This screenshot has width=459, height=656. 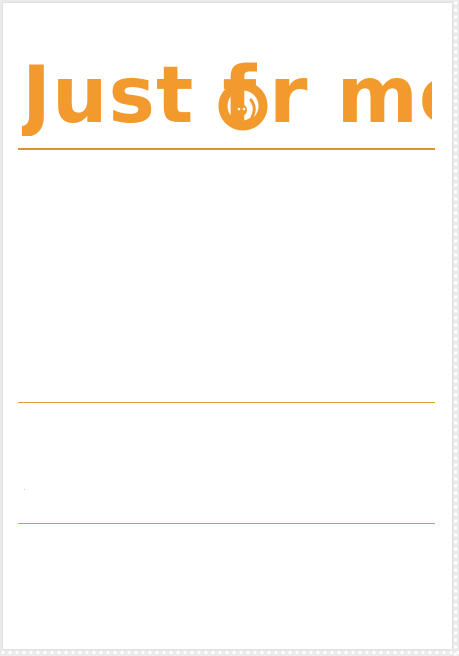 I want to click on logo-text-end: r me, so click(x=350, y=93).